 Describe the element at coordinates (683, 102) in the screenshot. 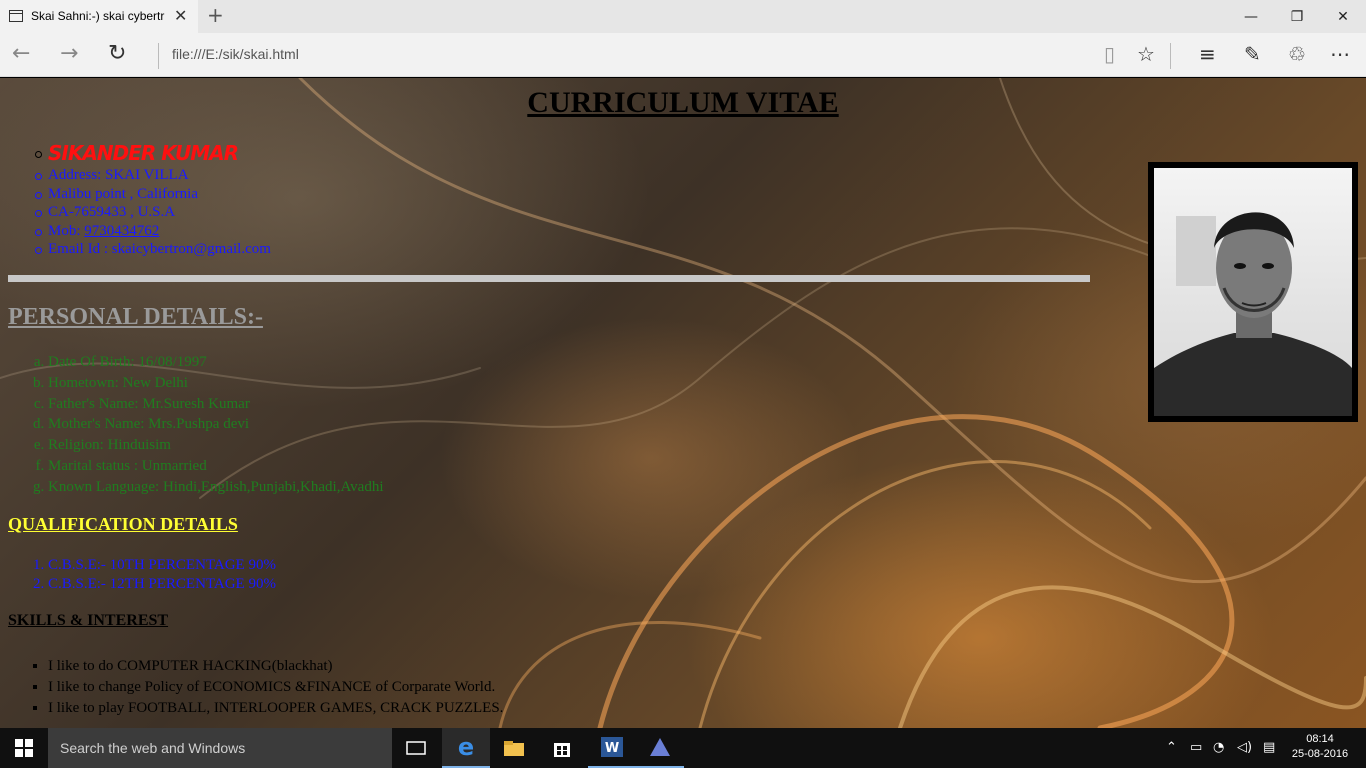

I see `cv-title: CURRICULUM VITAE` at that location.